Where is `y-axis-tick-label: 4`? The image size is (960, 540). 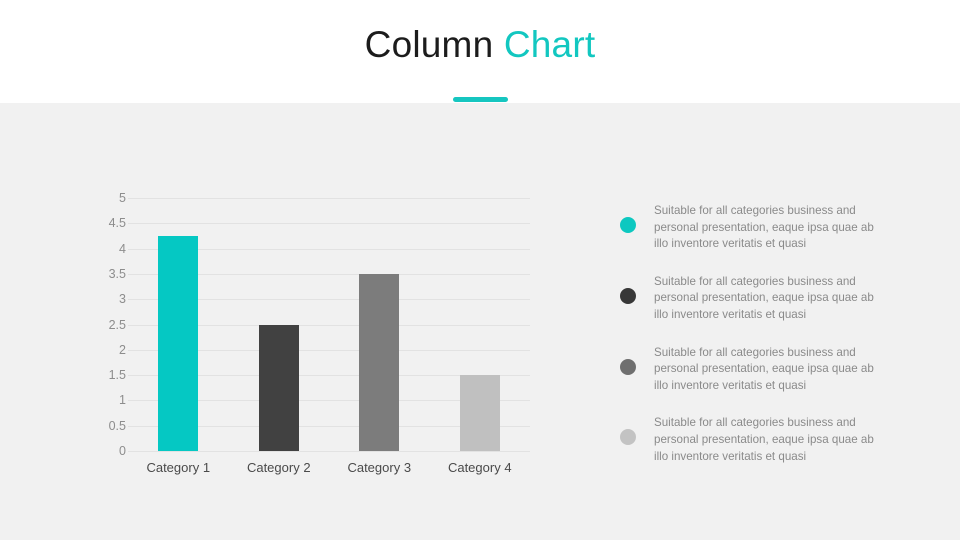 y-axis-tick-label: 4 is located at coordinates (122, 248).